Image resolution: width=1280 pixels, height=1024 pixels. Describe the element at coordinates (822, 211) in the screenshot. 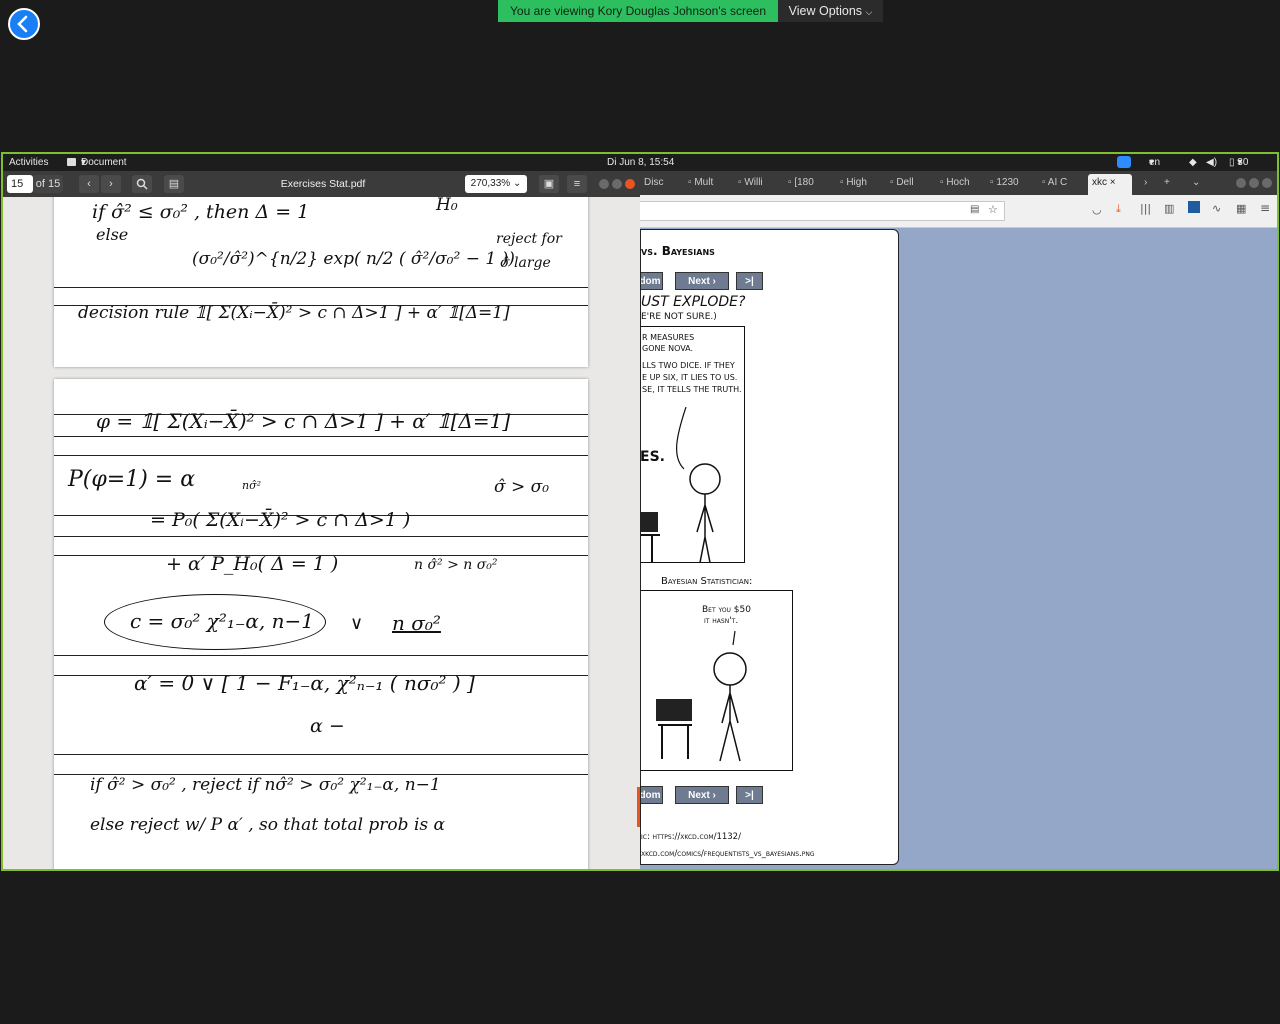

I see `url-bar: ▤ ☆` at that location.